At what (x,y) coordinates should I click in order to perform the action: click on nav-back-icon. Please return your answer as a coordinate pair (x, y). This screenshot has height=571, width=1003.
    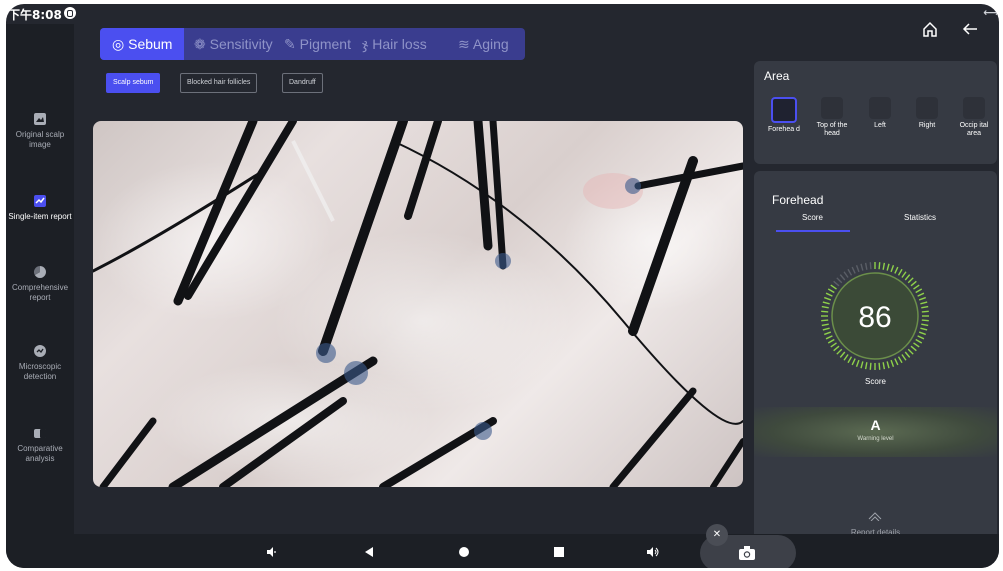
    Looking at the image, I should click on (369, 552).